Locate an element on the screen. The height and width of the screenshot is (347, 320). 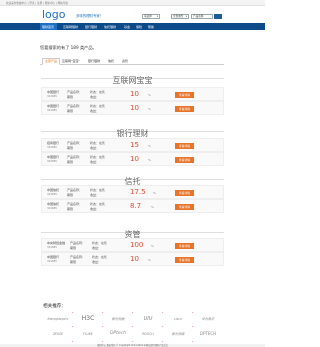
partner-logo: cisco is located at coordinates (178, 319).